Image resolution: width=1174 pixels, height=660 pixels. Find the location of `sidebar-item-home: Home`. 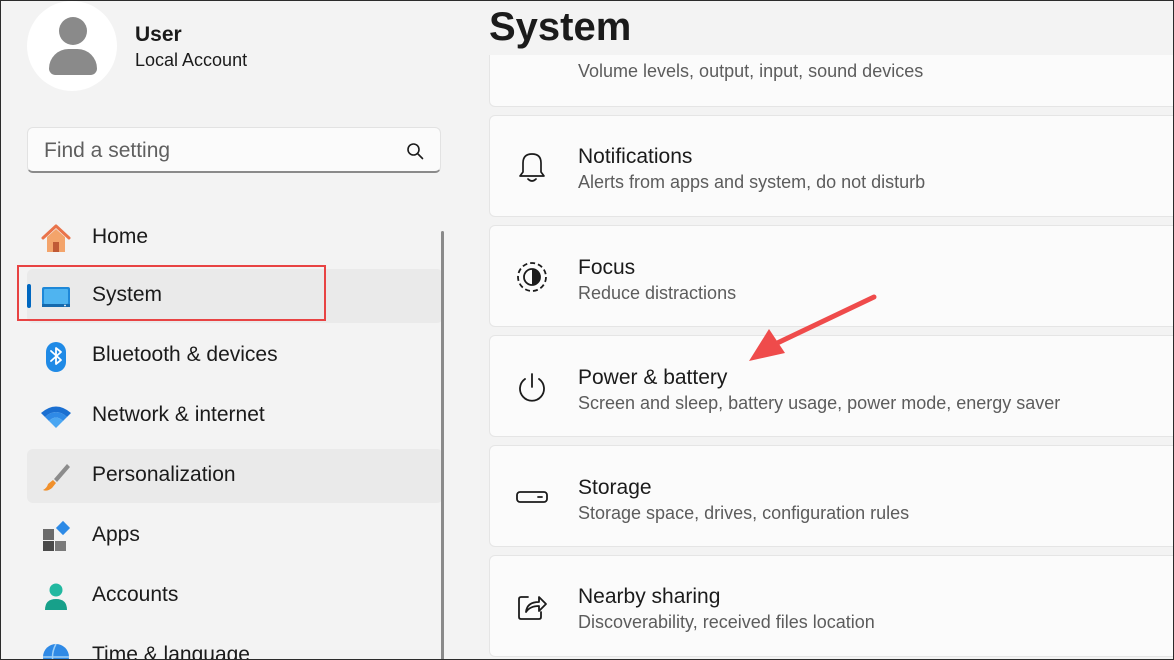

sidebar-item-home: Home is located at coordinates (235, 238).